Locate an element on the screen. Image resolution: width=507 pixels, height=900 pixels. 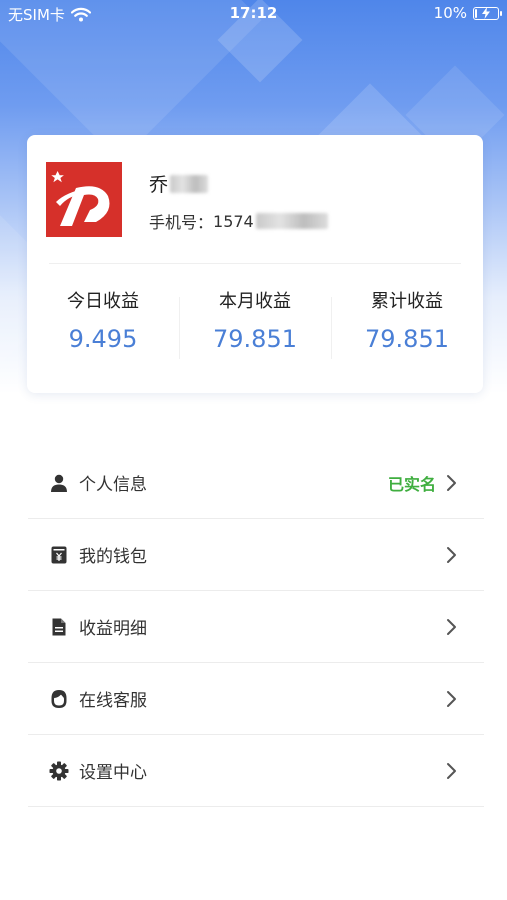
masked-phone is located at coordinates (291, 221).